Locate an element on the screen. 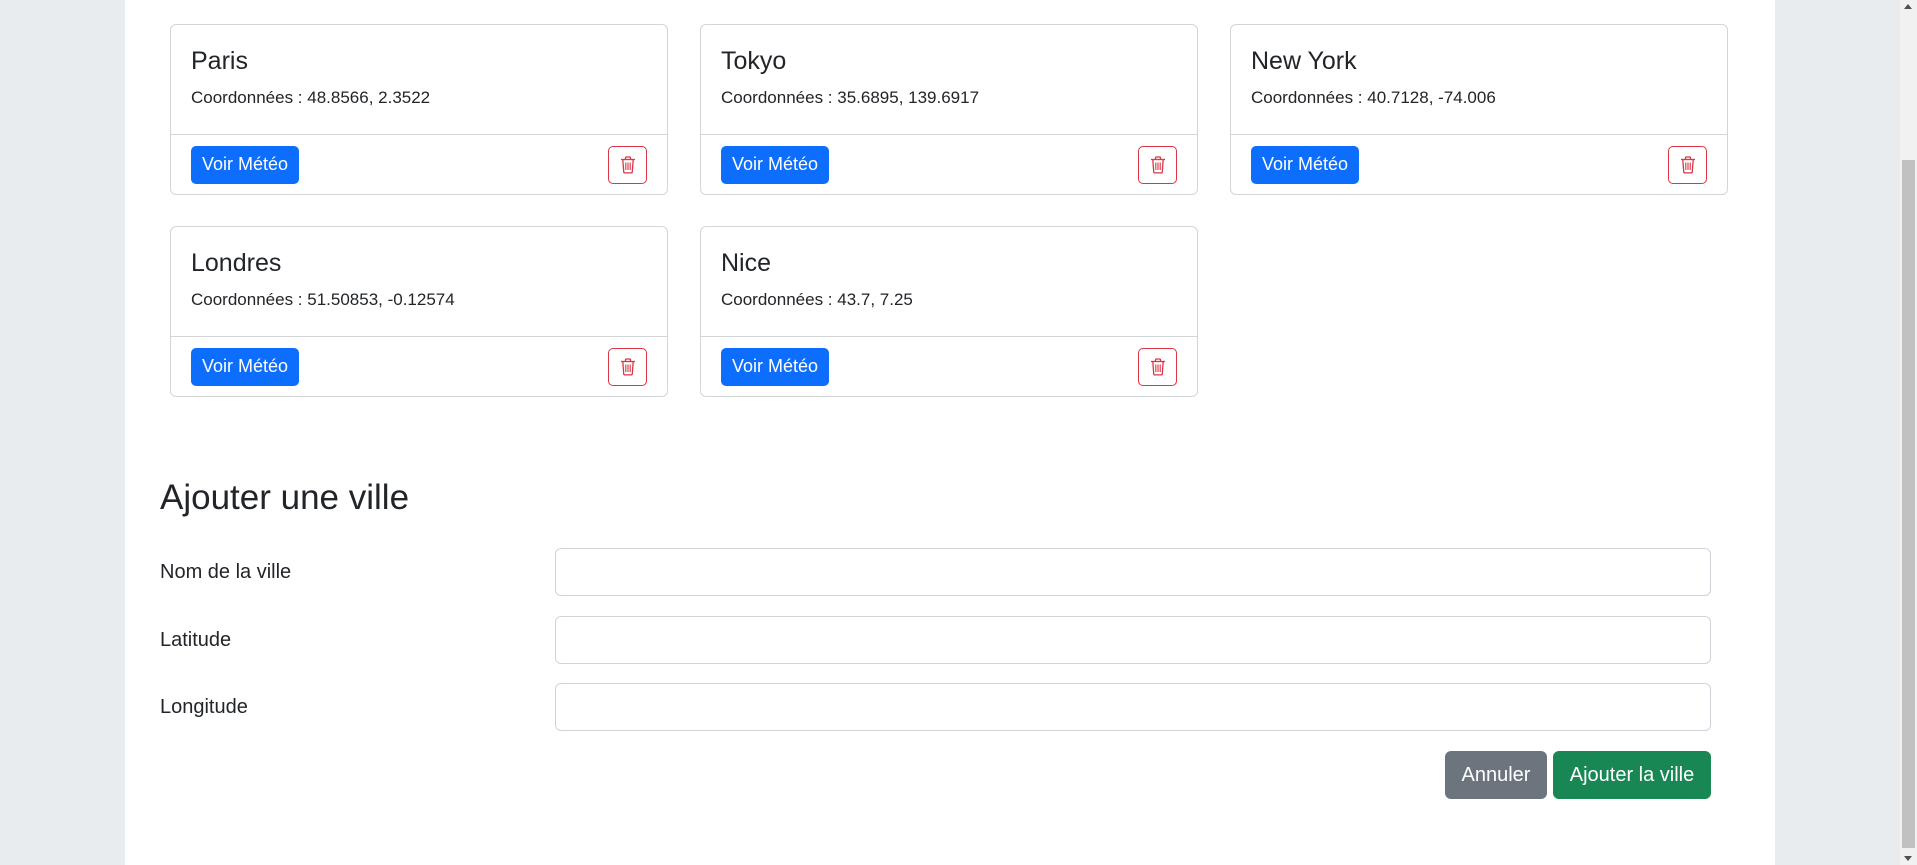 This screenshot has height=865, width=1917. city-card-body: Londres Coordonnées : 51.50853, -0.12574 is located at coordinates (419, 282).